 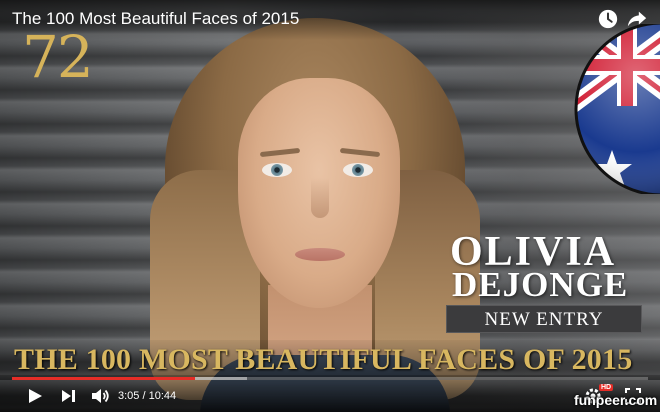 I want to click on series-banner: THE 100 MOST BEAUTIFUL FACES OF 2015, so click(x=323, y=359).